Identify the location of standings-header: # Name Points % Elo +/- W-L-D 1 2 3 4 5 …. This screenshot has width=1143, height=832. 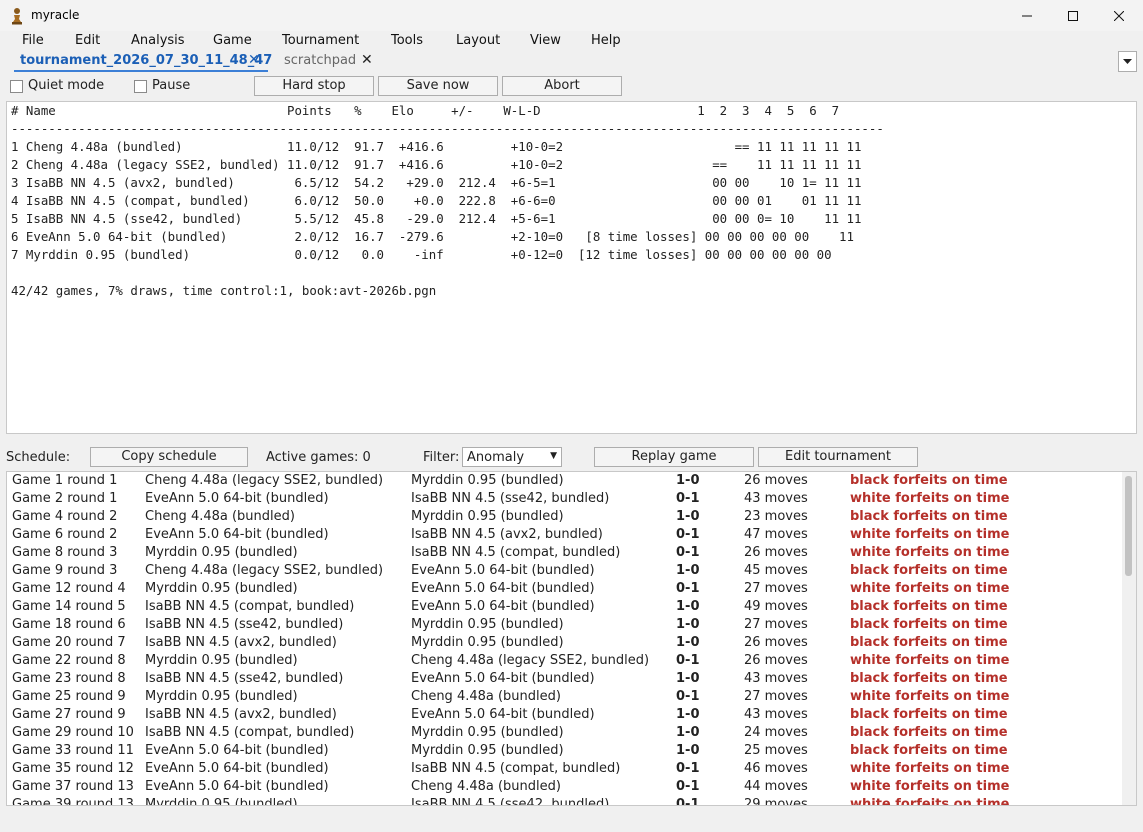
(425, 110).